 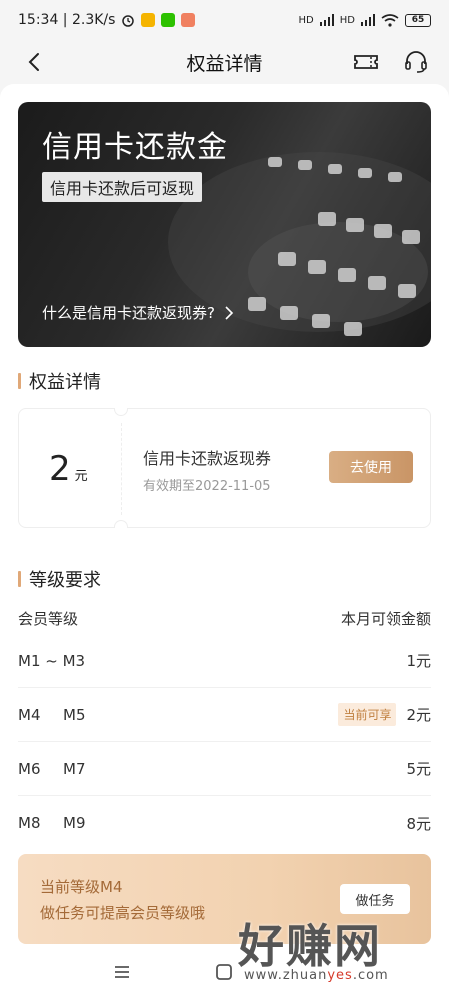 I want to click on battery-icon: 65, so click(x=418, y=20).